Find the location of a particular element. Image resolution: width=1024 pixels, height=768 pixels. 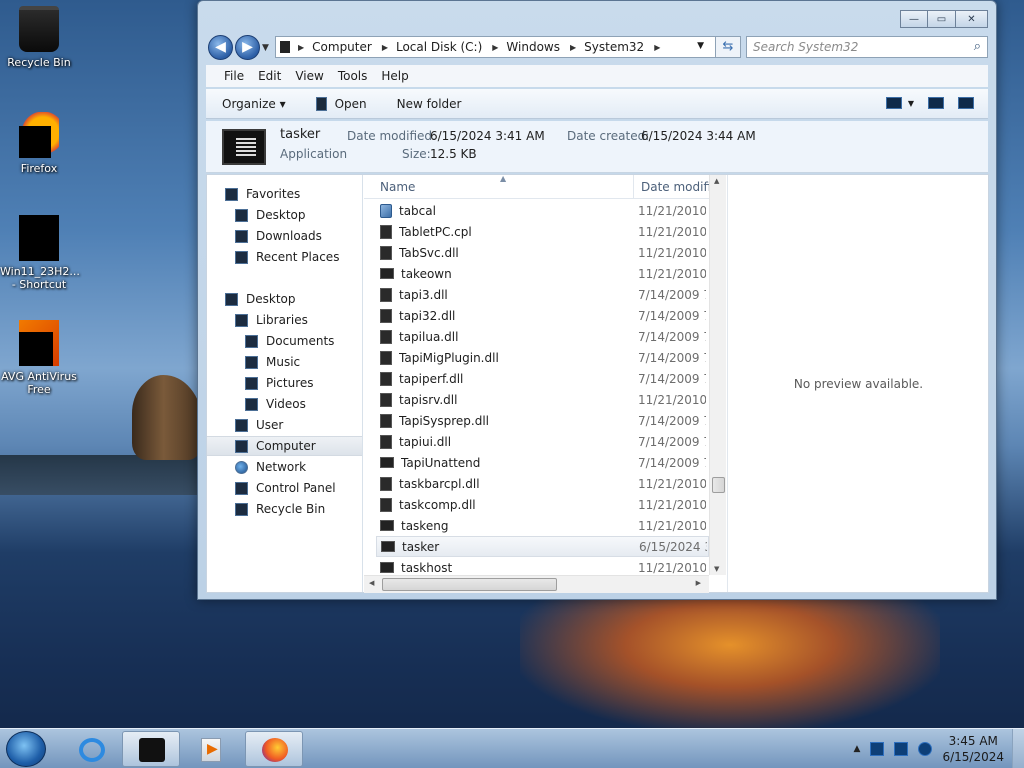

file-row: tapisrv.dll 11/21/2010 8 is located at coordinates (542, 399).